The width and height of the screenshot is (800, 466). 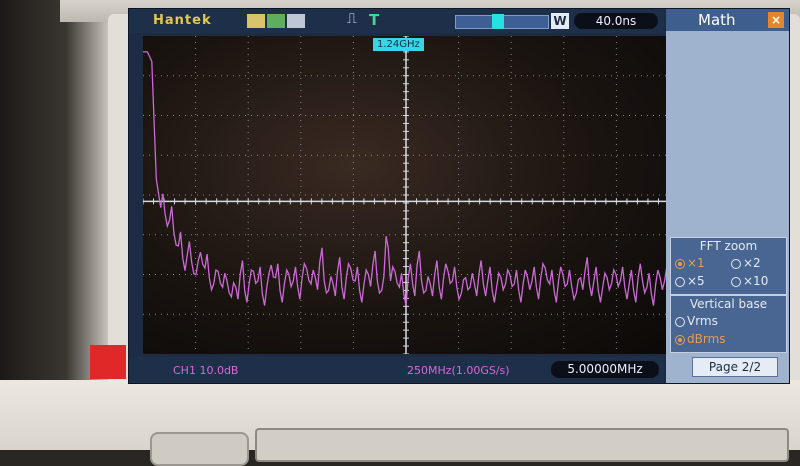 I want to click on memory-window-marker, so click(x=498, y=21).